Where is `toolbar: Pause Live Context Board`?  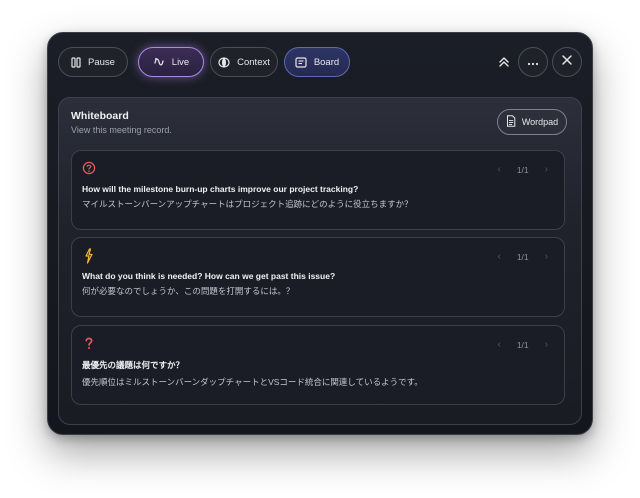 toolbar: Pause Live Context Board is located at coordinates (320, 62).